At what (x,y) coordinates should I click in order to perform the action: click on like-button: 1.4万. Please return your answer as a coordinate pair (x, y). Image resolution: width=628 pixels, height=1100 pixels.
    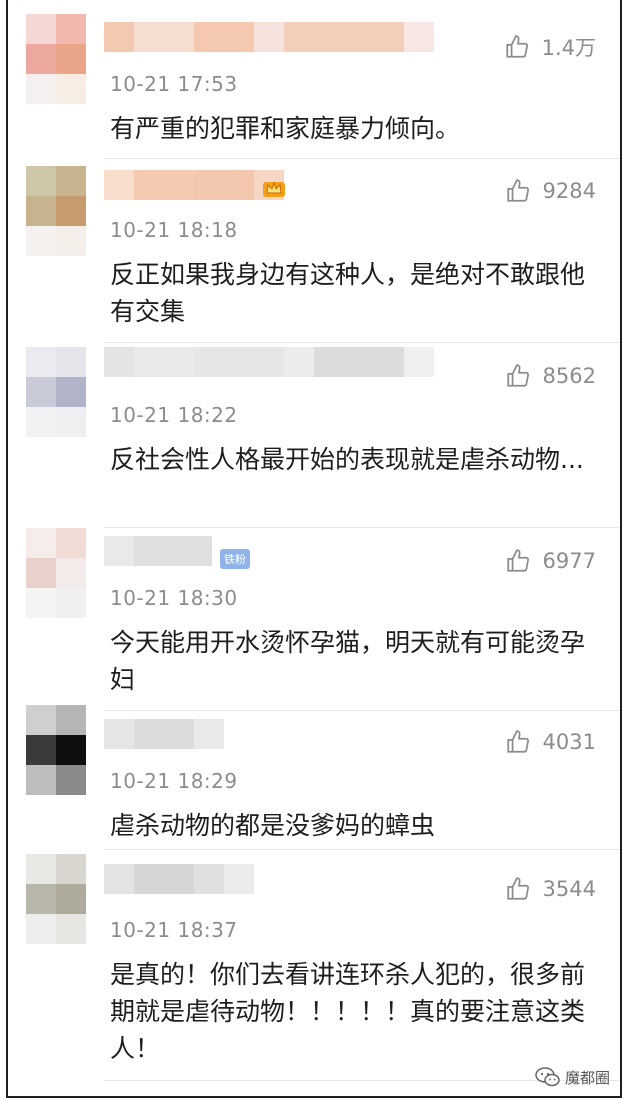
    Looking at the image, I should click on (550, 47).